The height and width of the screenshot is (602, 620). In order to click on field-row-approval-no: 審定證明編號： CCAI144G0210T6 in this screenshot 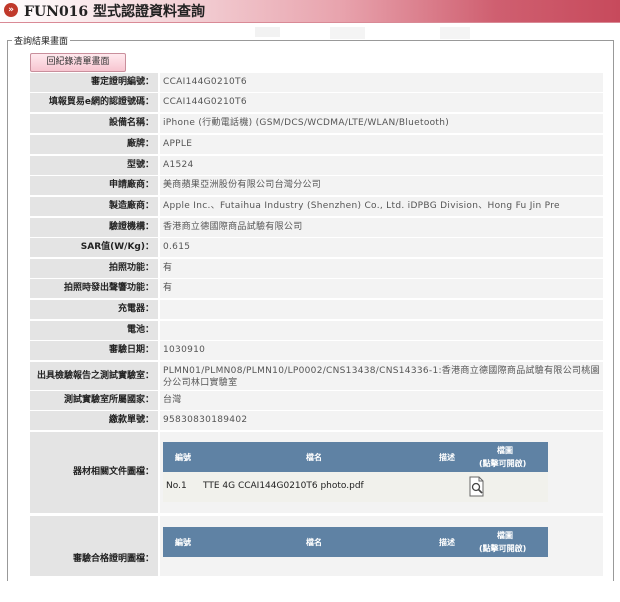, I will do `click(316, 82)`.